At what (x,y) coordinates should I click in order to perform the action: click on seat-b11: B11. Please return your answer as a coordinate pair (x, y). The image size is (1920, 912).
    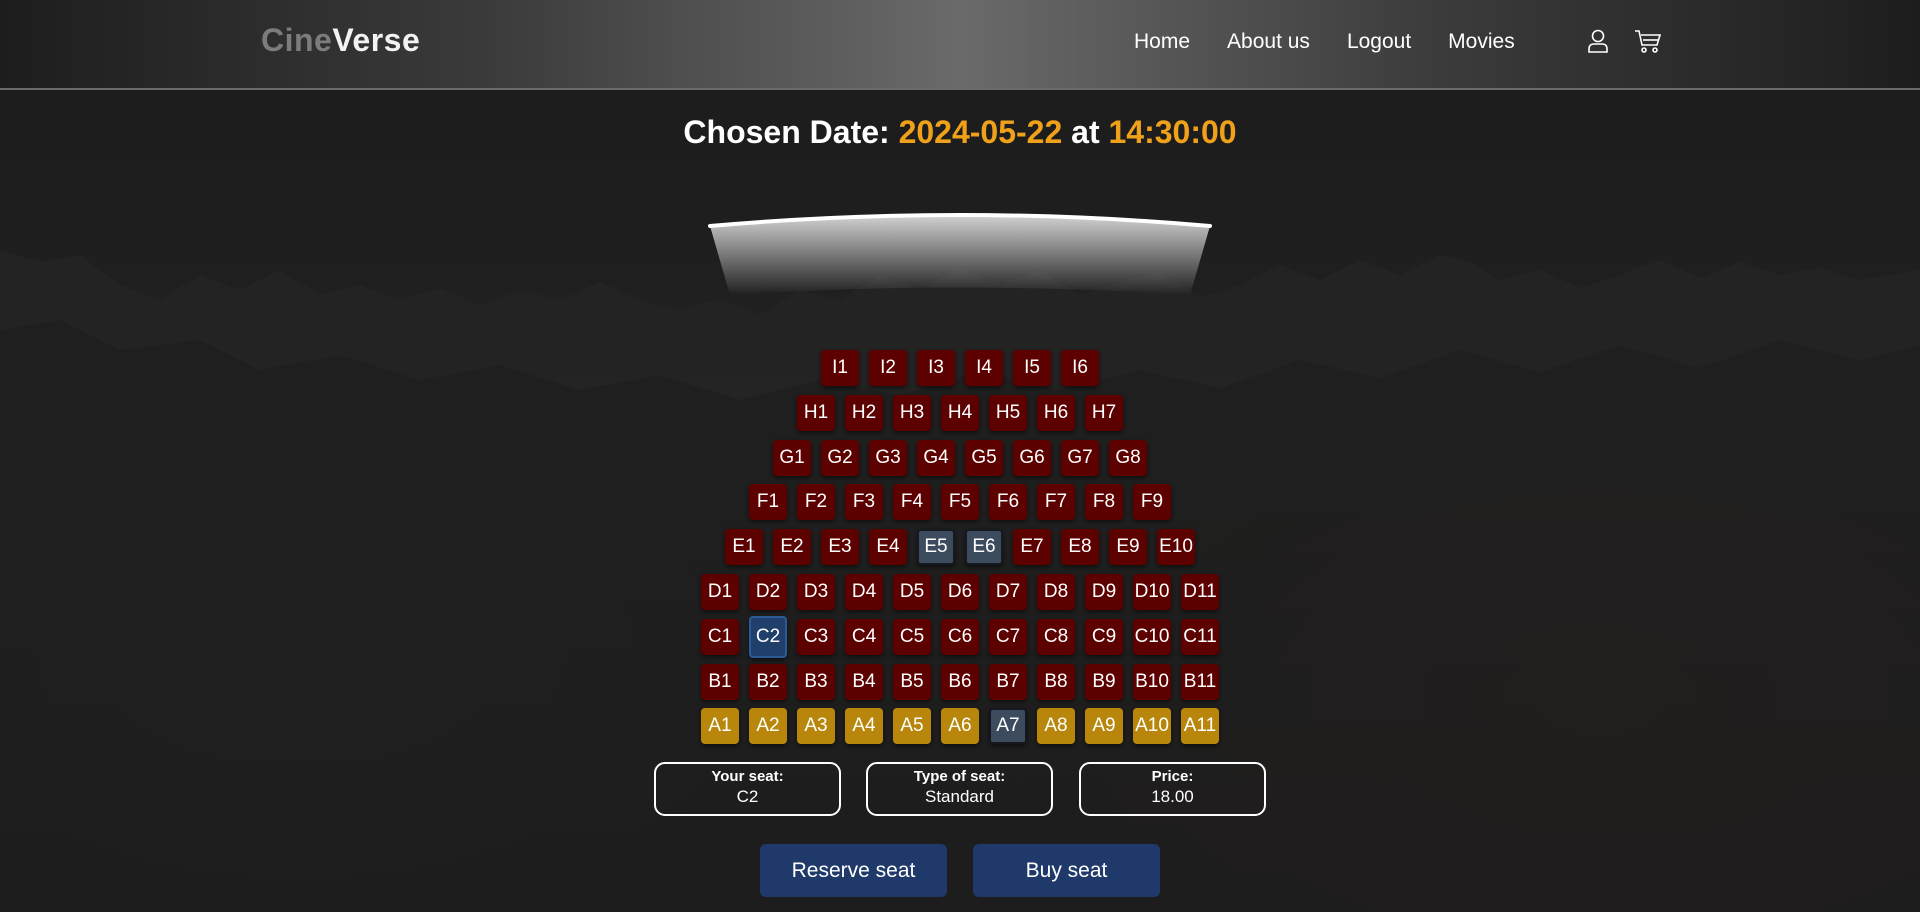
    Looking at the image, I should click on (1200, 681).